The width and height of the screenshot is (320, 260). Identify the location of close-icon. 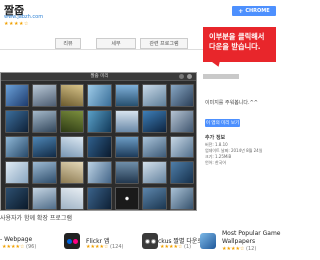
(189, 76).